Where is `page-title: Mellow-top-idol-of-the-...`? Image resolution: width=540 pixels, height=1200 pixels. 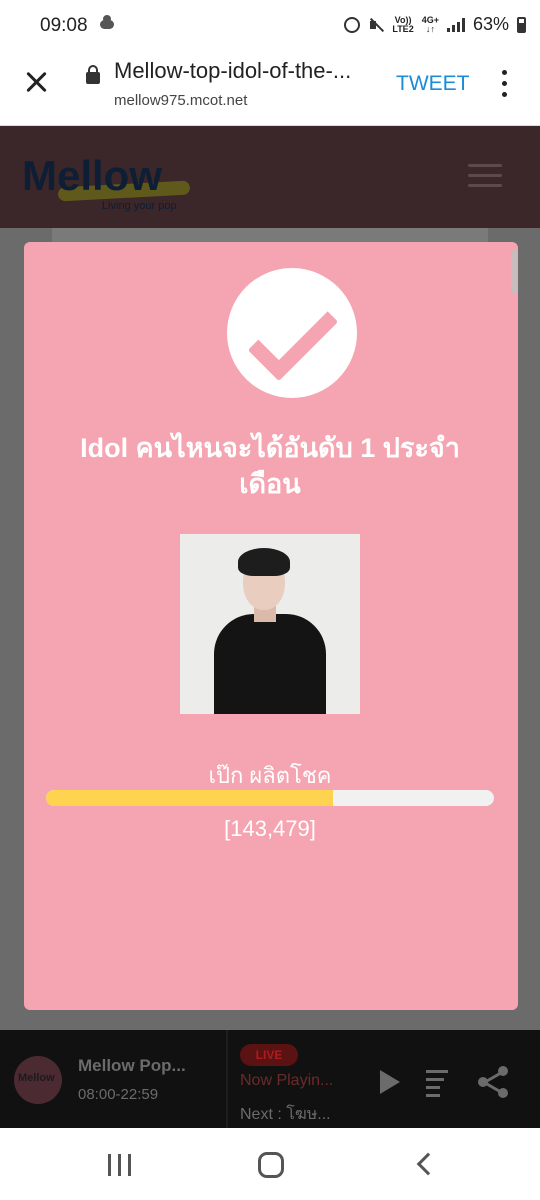 page-title: Mellow-top-idol-of-the-... is located at coordinates (233, 70).